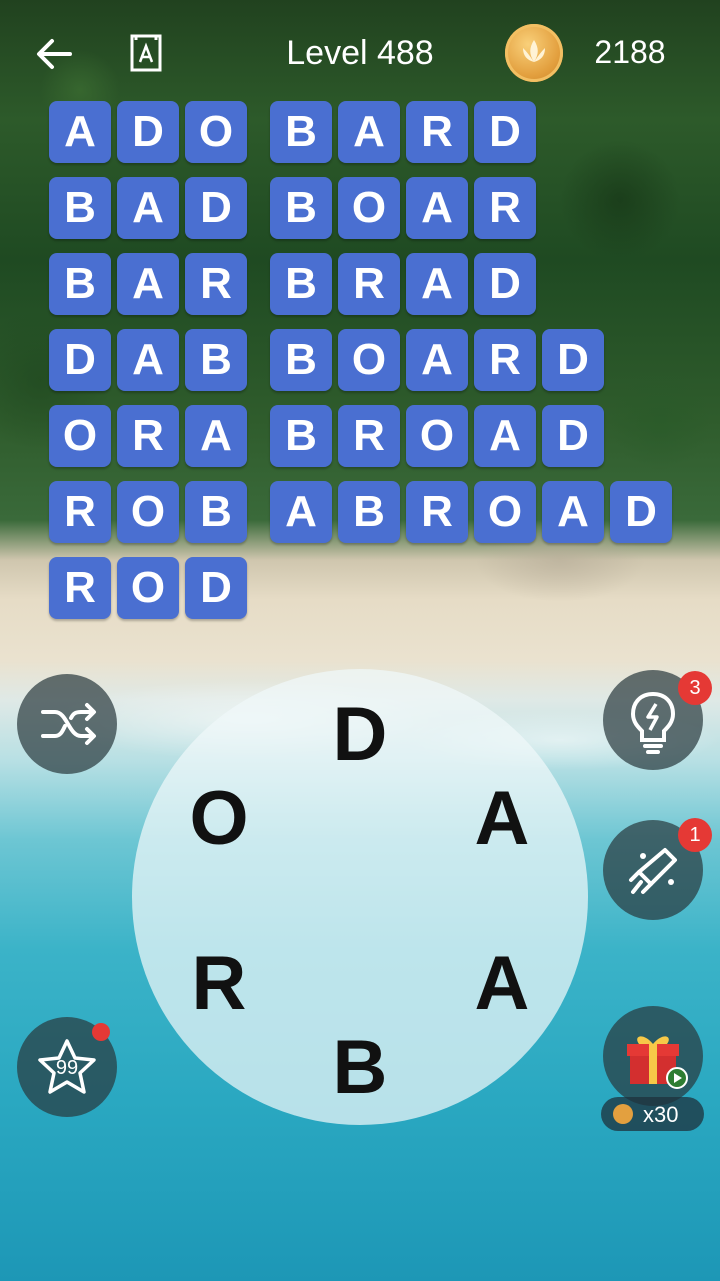 The height and width of the screenshot is (1281, 720). I want to click on notification-dot, so click(101, 1032).